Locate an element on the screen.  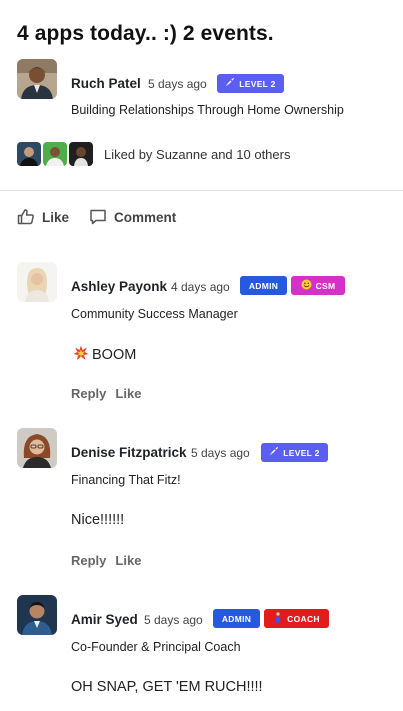
collision-emoji-icon is located at coordinates (81, 355).